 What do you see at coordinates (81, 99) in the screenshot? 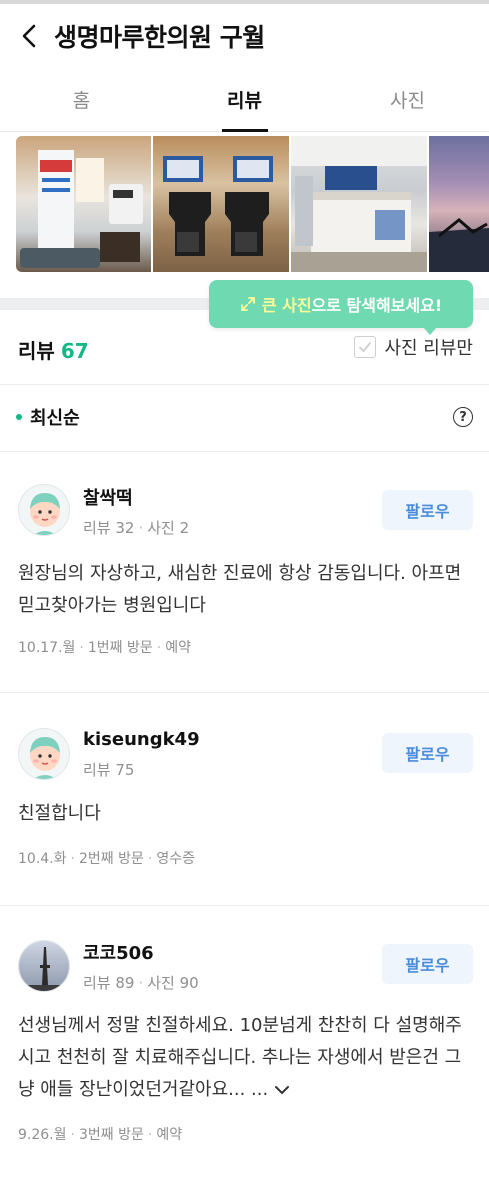
I see `tab-home: 홈` at bounding box center [81, 99].